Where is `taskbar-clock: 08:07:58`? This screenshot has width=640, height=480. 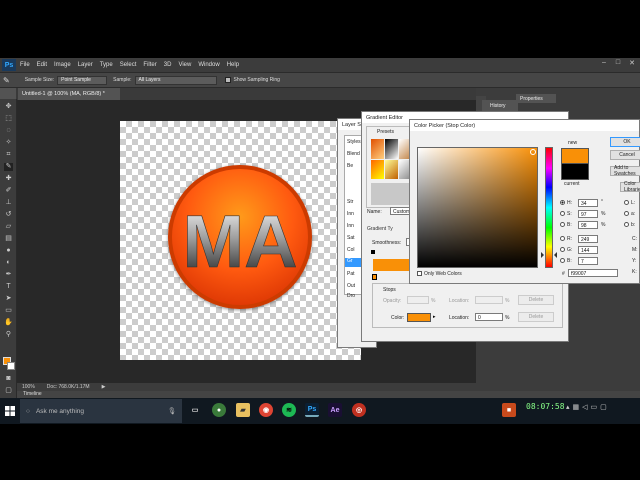
taskbar-clock: 08:07:58 is located at coordinates (545, 409).